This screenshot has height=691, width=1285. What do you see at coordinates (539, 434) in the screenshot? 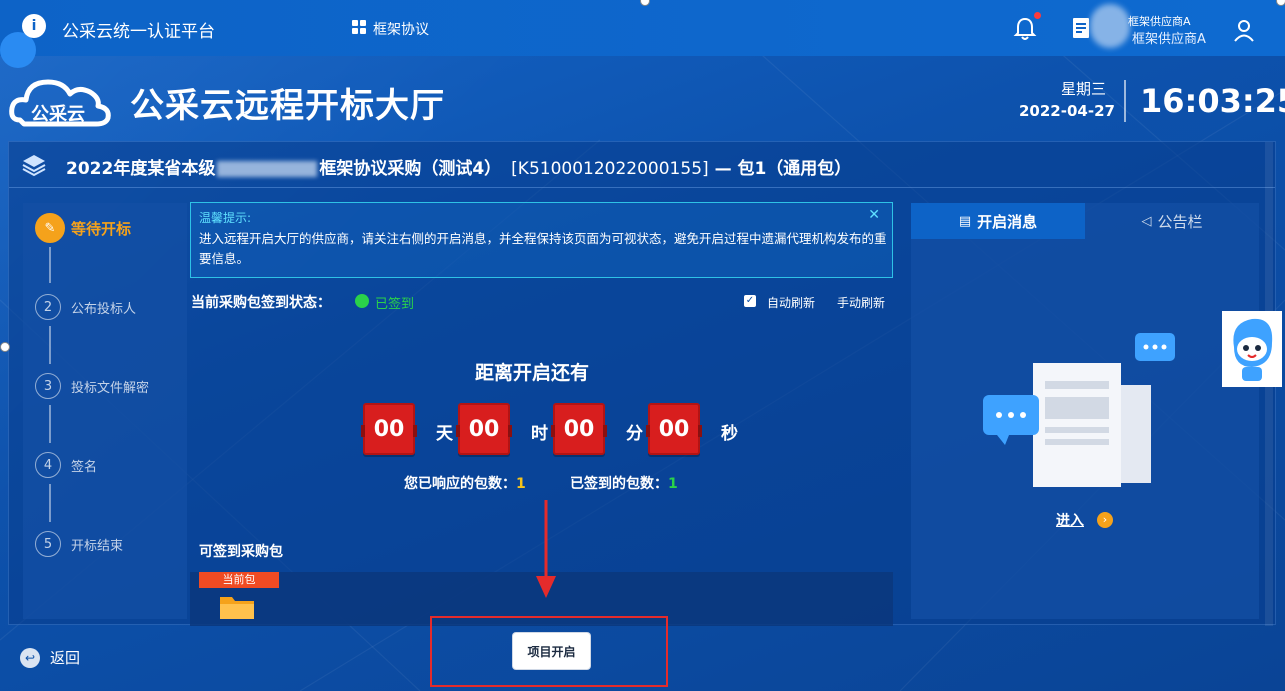
I see `hours-unit: 时` at bounding box center [539, 434].